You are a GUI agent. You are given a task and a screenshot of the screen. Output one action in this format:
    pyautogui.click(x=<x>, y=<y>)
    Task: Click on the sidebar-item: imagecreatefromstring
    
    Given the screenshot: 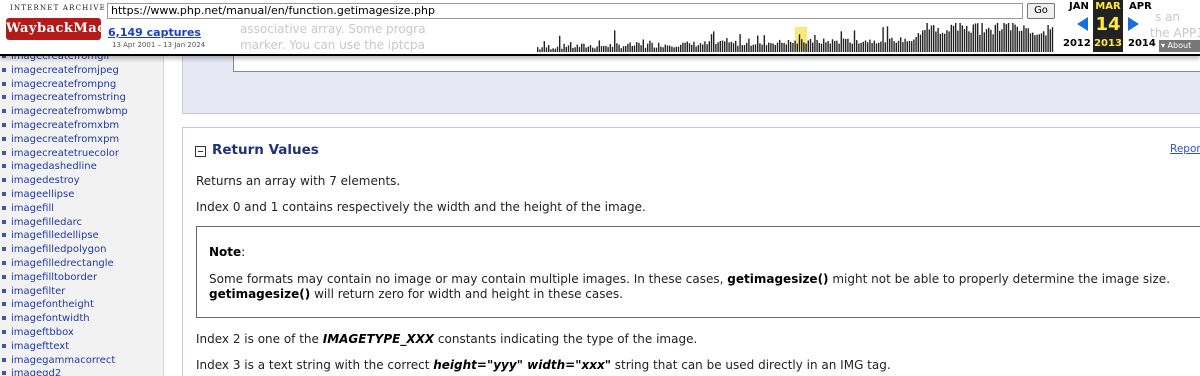 What is the action you would take?
    pyautogui.click(x=64, y=98)
    